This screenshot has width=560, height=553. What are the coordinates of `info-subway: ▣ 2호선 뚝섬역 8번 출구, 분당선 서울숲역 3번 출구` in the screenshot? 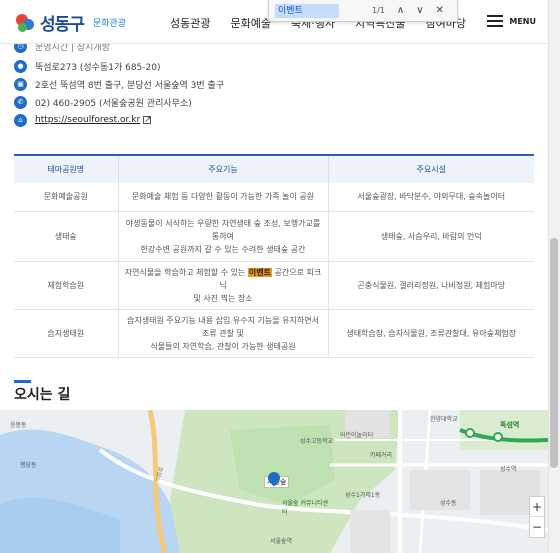 It's located at (119, 84).